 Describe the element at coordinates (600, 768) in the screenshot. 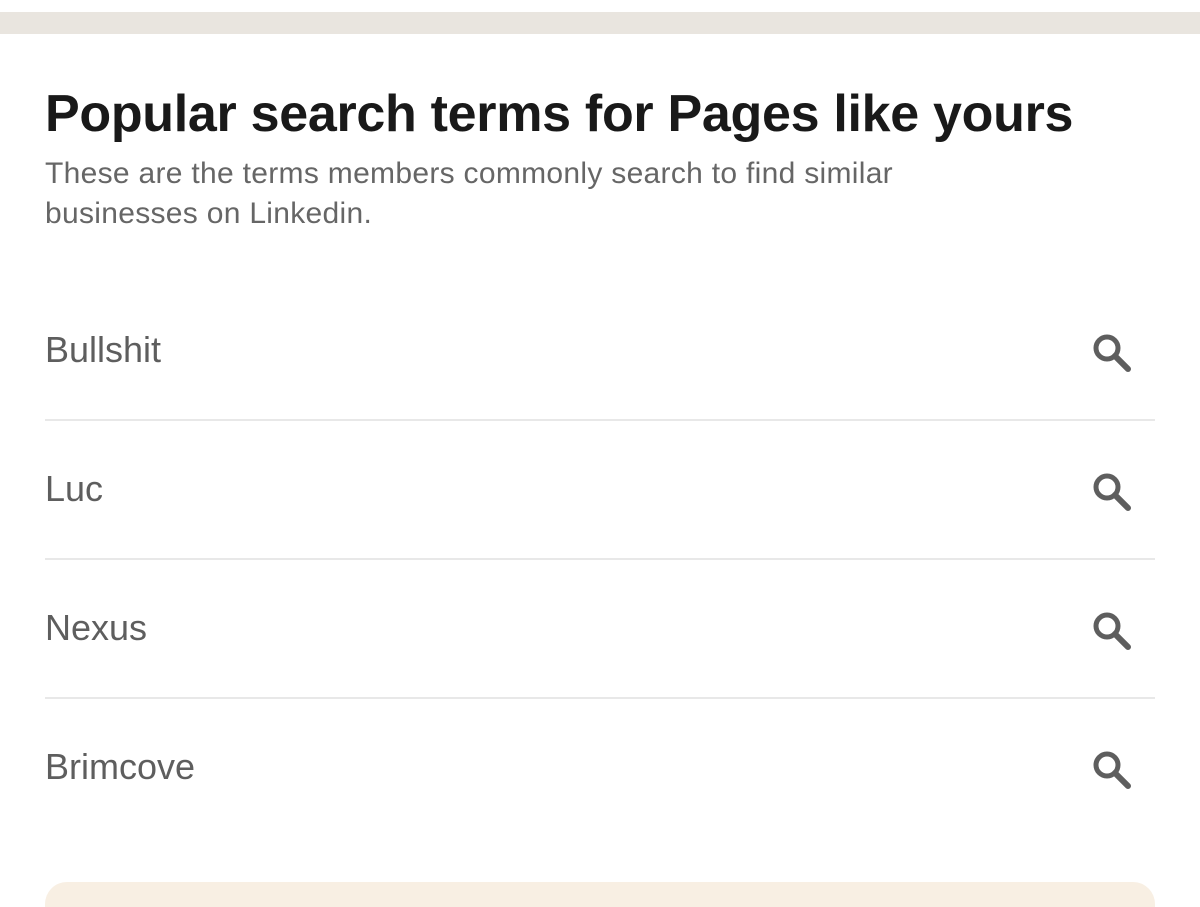

I see `search-term-row: Brimcove` at that location.